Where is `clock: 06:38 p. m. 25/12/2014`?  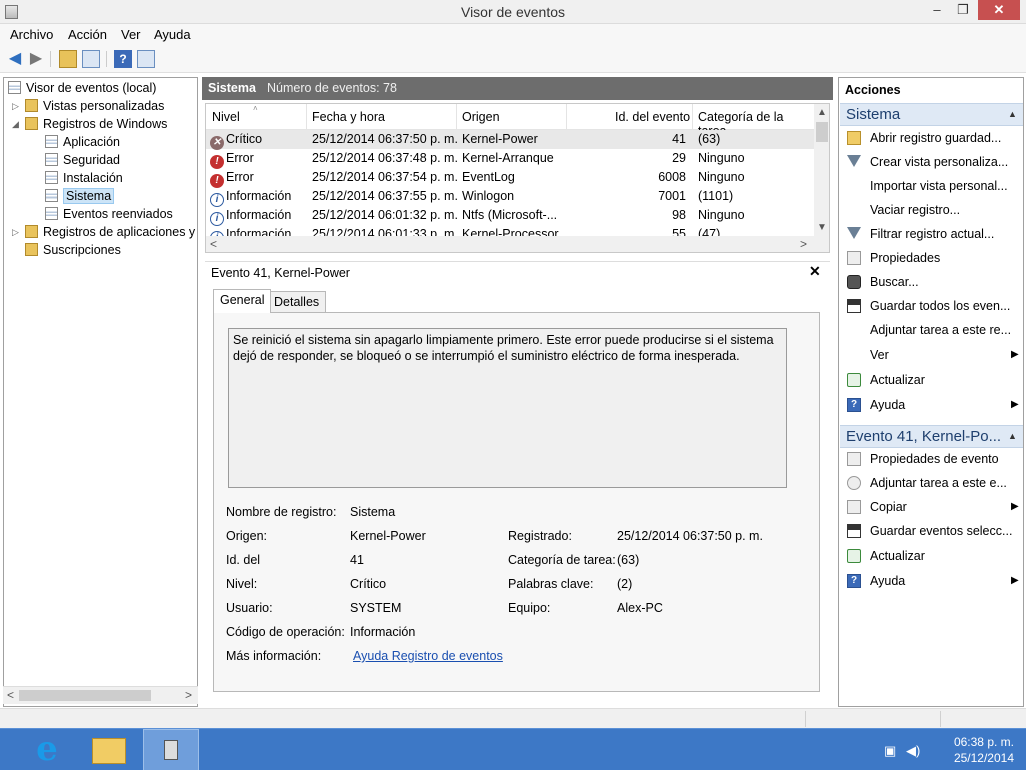
clock: 06:38 p. m. 25/12/2014 is located at coordinates (971, 750).